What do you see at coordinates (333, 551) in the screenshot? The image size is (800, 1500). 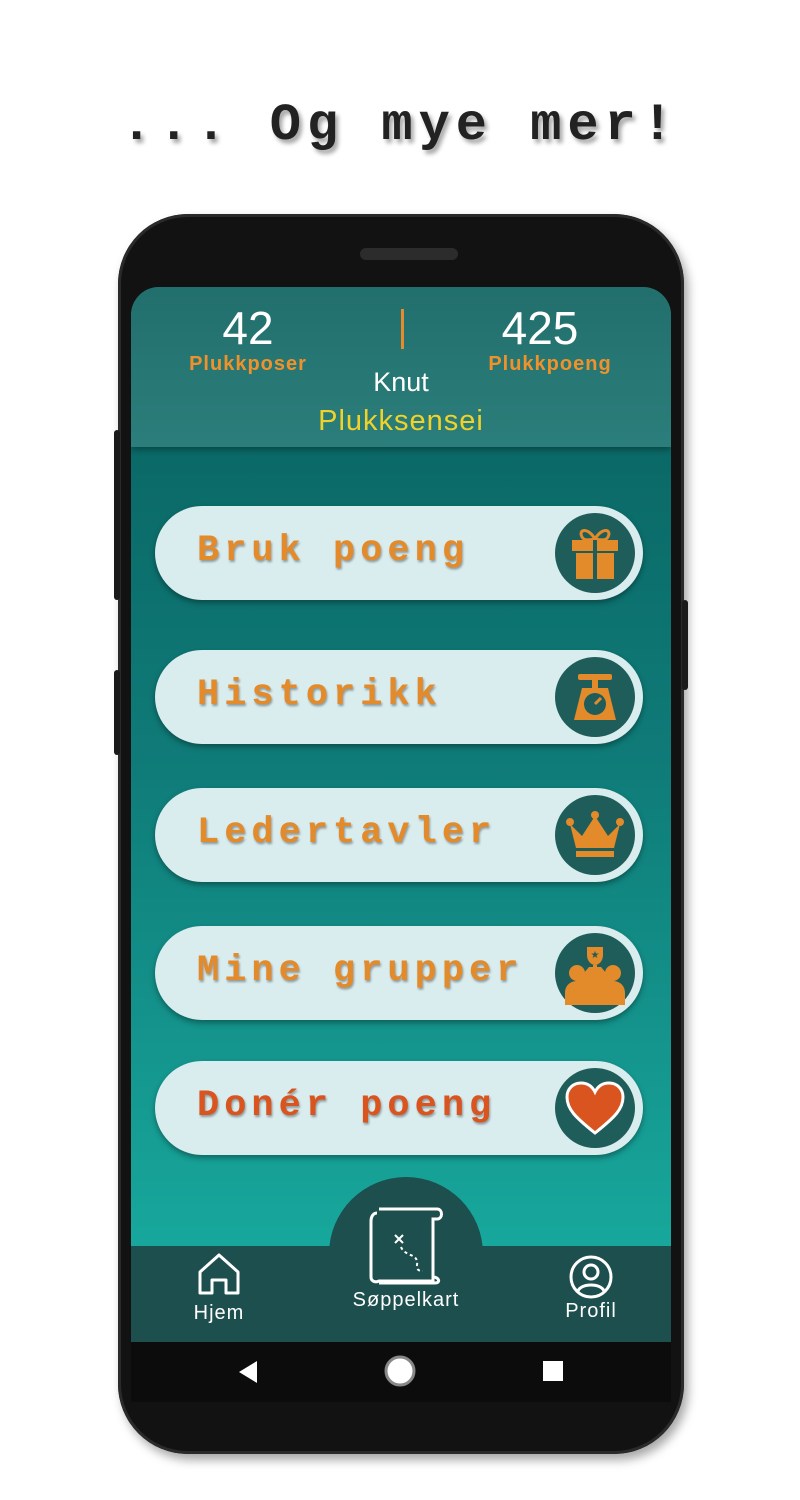 I see `menu-label: Bruk poeng` at bounding box center [333, 551].